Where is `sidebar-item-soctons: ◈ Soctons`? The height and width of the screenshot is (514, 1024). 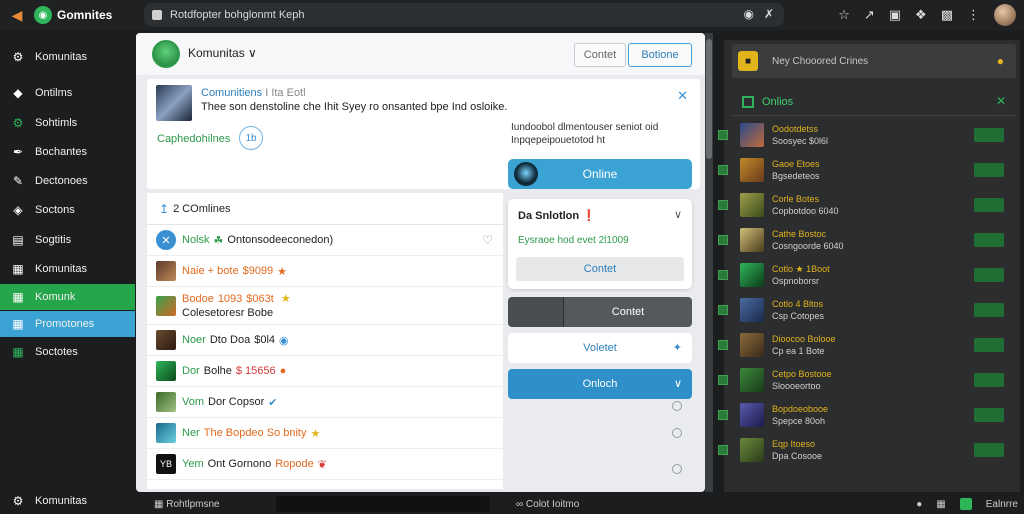 sidebar-item-soctons: ◈ Soctons is located at coordinates (67, 210).